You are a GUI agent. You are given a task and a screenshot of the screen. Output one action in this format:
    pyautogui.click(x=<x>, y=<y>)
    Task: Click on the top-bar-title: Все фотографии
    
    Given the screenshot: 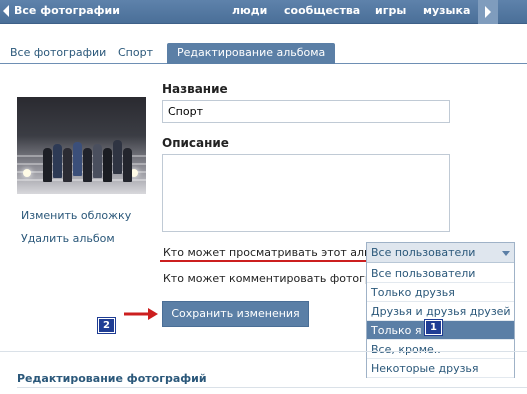 What is the action you would take?
    pyautogui.click(x=67, y=10)
    